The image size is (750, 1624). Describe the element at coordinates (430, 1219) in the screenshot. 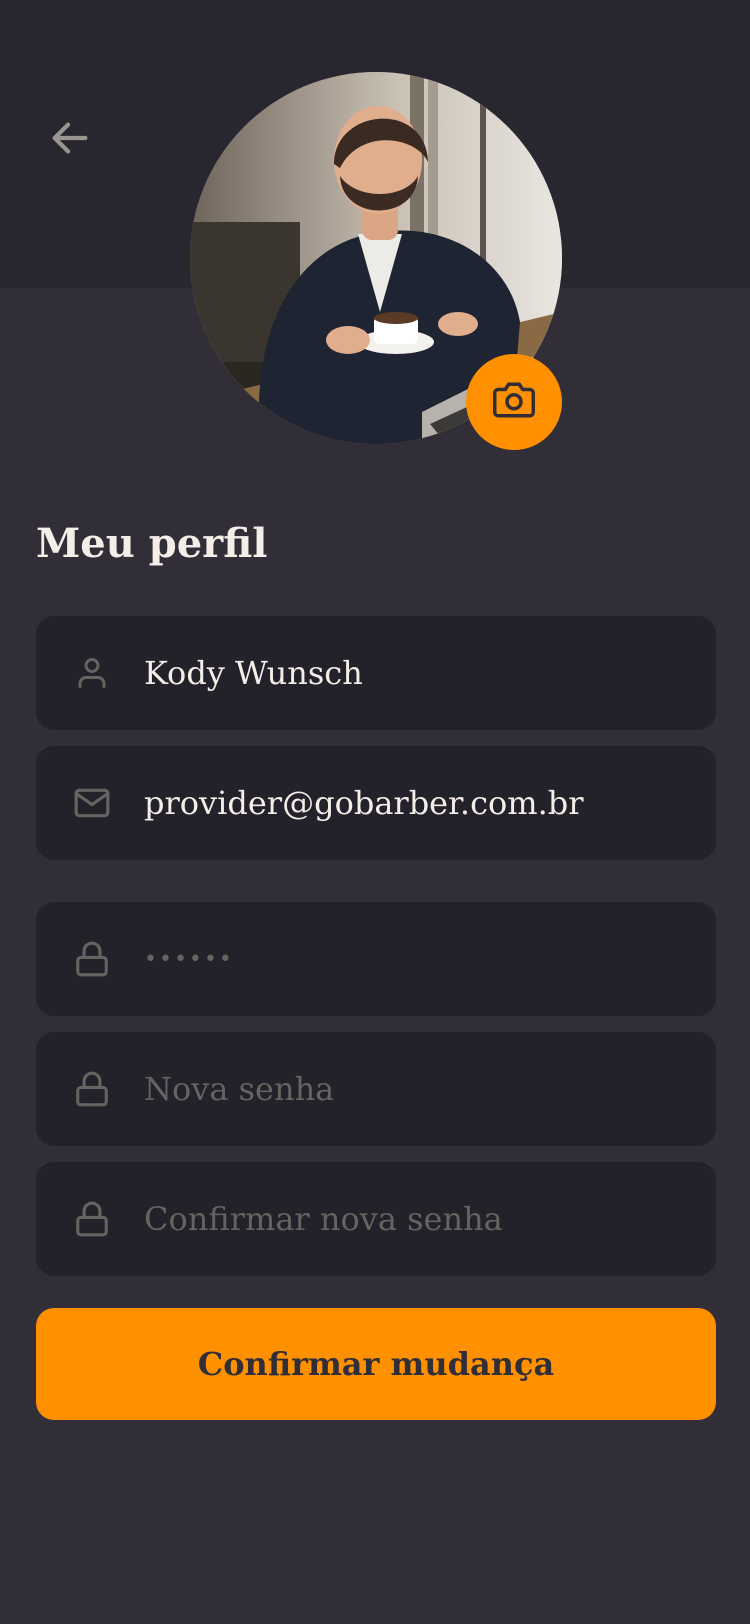

I see `confirm-password-input` at that location.